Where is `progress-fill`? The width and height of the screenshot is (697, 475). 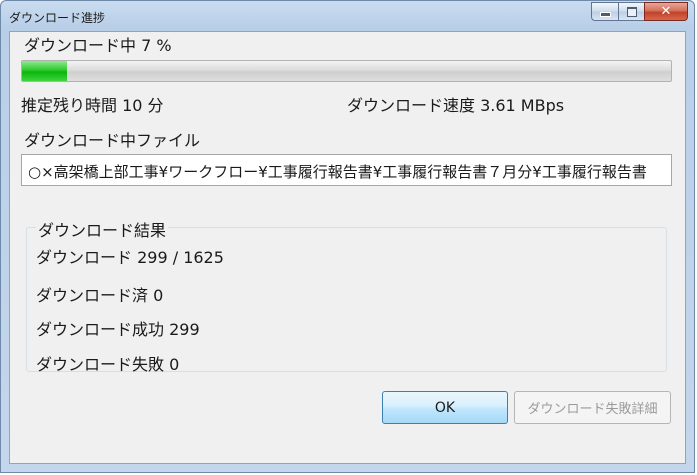 progress-fill is located at coordinates (45, 71).